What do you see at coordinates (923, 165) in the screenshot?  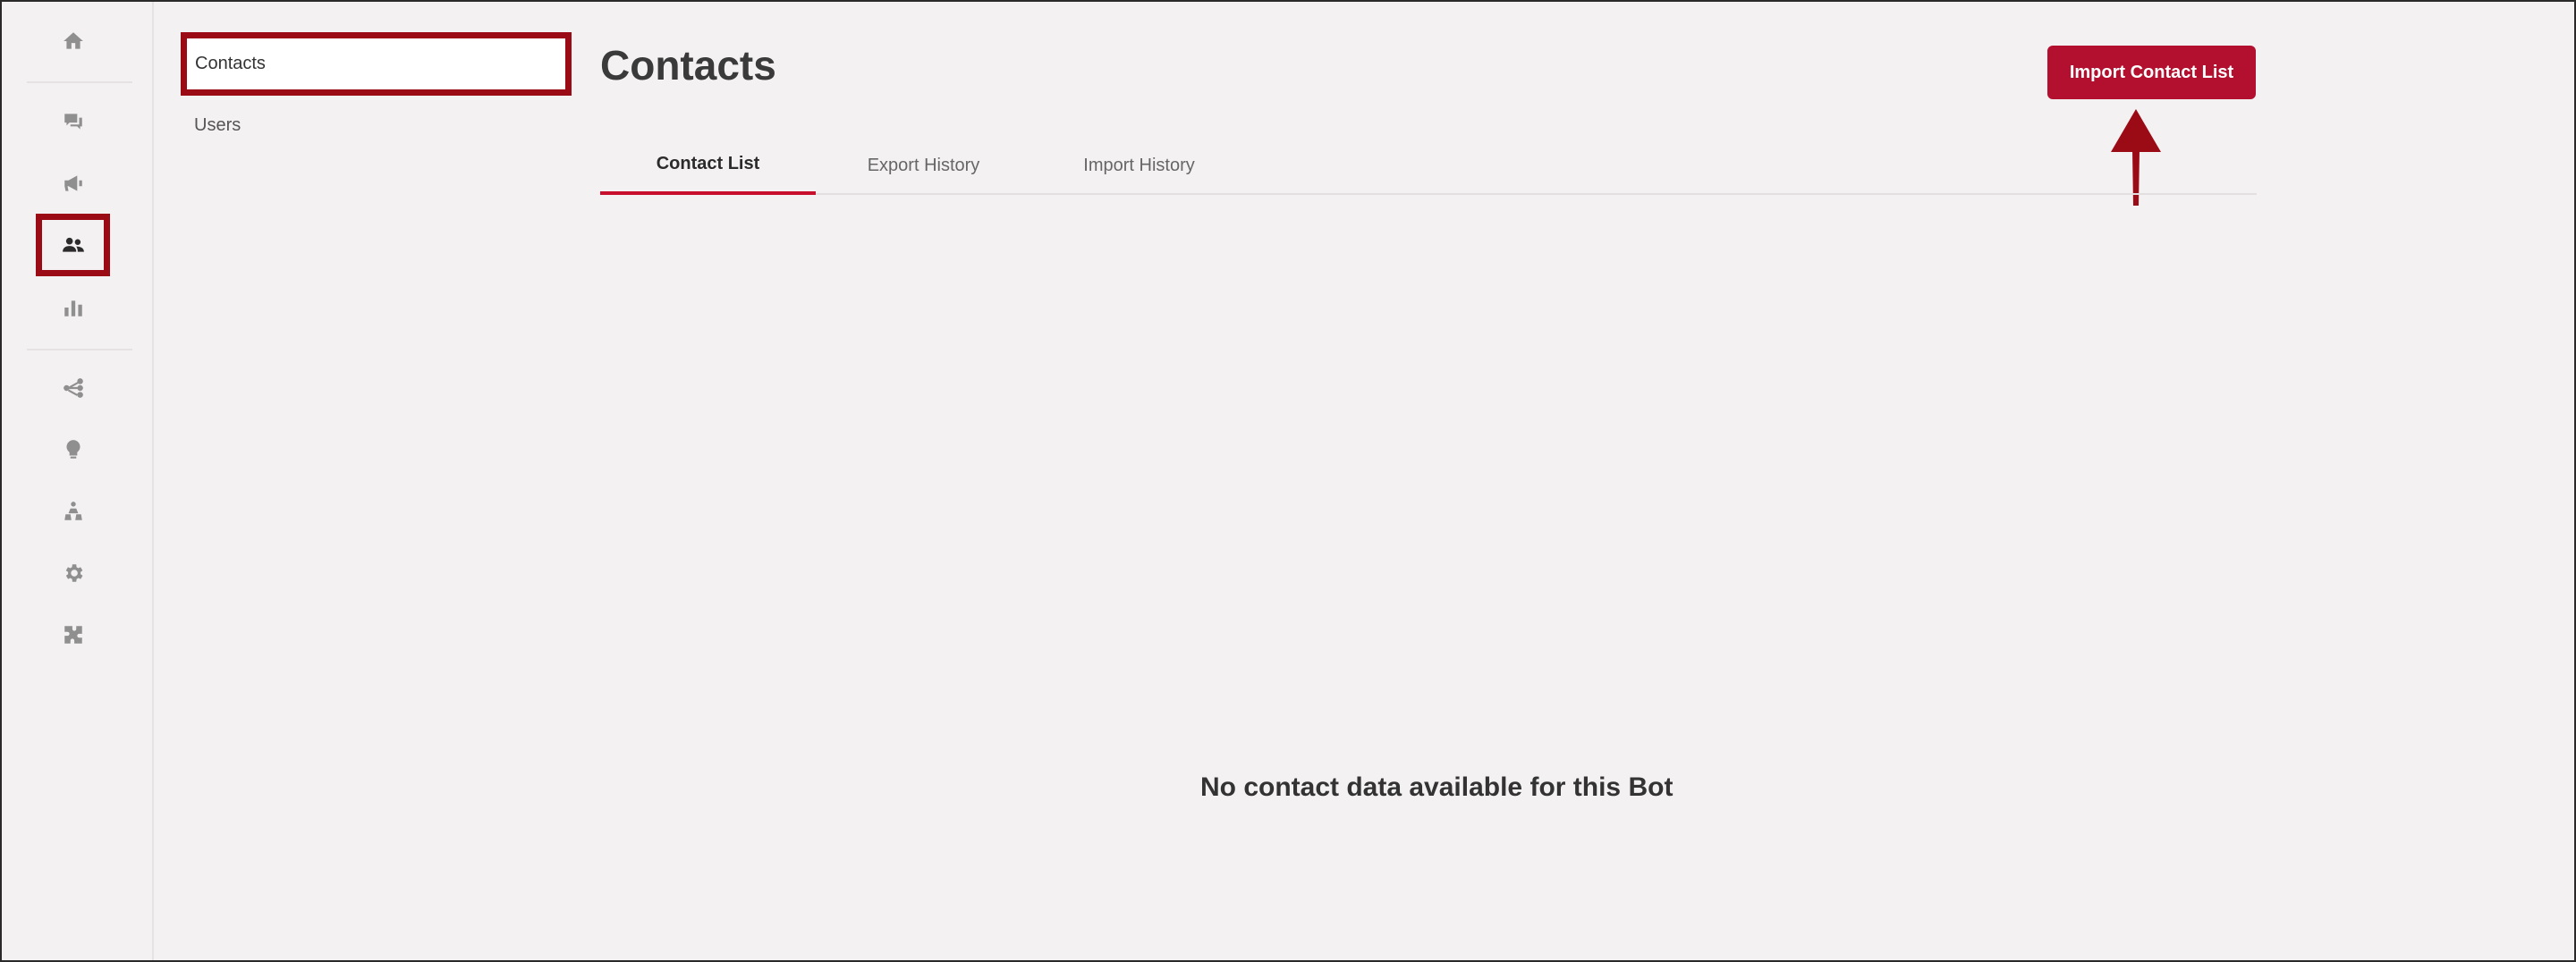 I see `tab-export-history: Export History` at bounding box center [923, 165].